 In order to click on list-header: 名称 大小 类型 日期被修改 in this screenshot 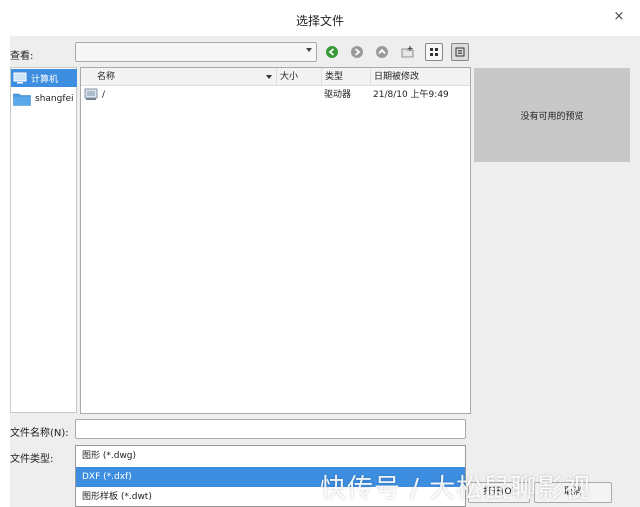, I will do `click(275, 77)`.